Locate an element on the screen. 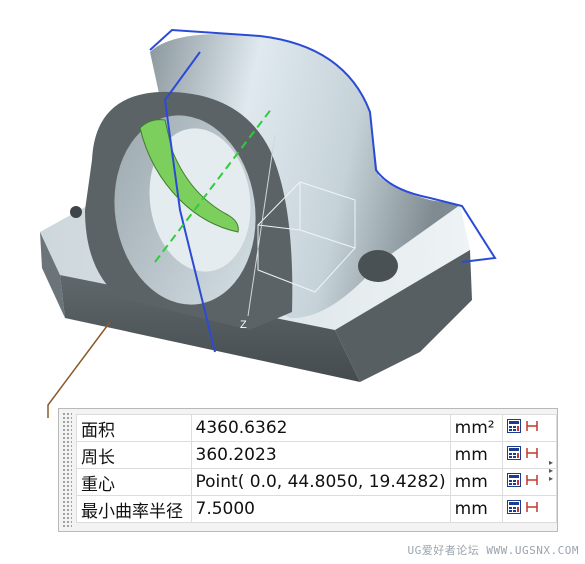 This screenshot has width=585, height=564. measure-row-area: 面积 4360.6362 mm² is located at coordinates (316, 428).